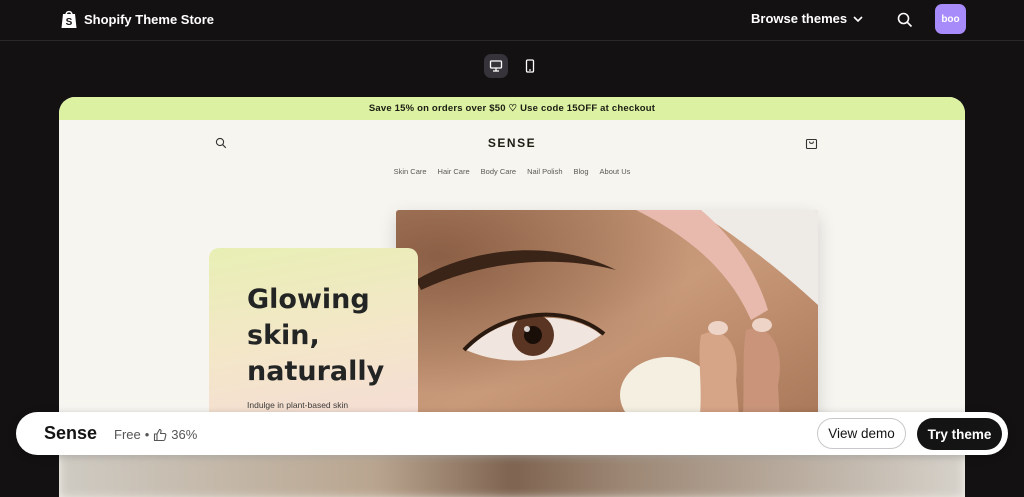  I want to click on shopify-logo: S Shopify Theme Store, so click(137, 19).